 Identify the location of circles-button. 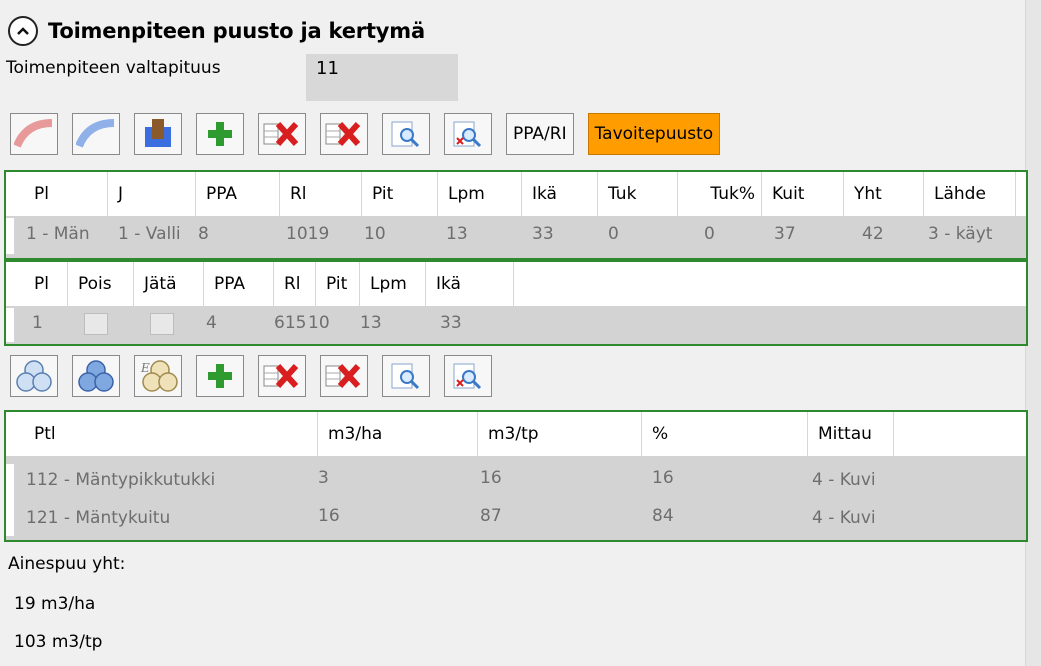
(34, 376).